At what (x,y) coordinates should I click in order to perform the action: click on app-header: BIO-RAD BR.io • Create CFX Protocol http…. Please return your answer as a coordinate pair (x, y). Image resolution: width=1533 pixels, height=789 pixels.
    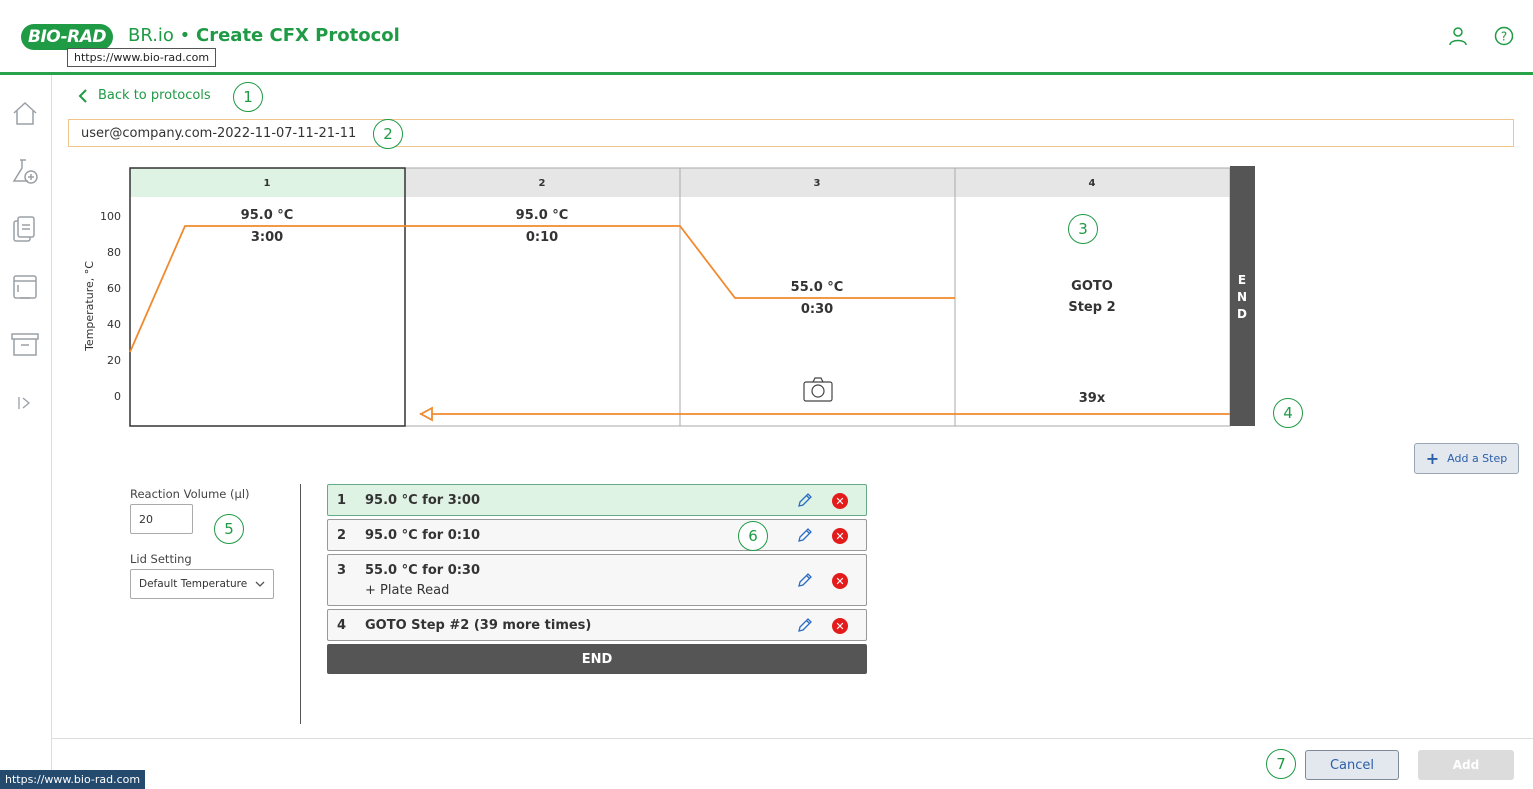
    Looking at the image, I should click on (766, 36).